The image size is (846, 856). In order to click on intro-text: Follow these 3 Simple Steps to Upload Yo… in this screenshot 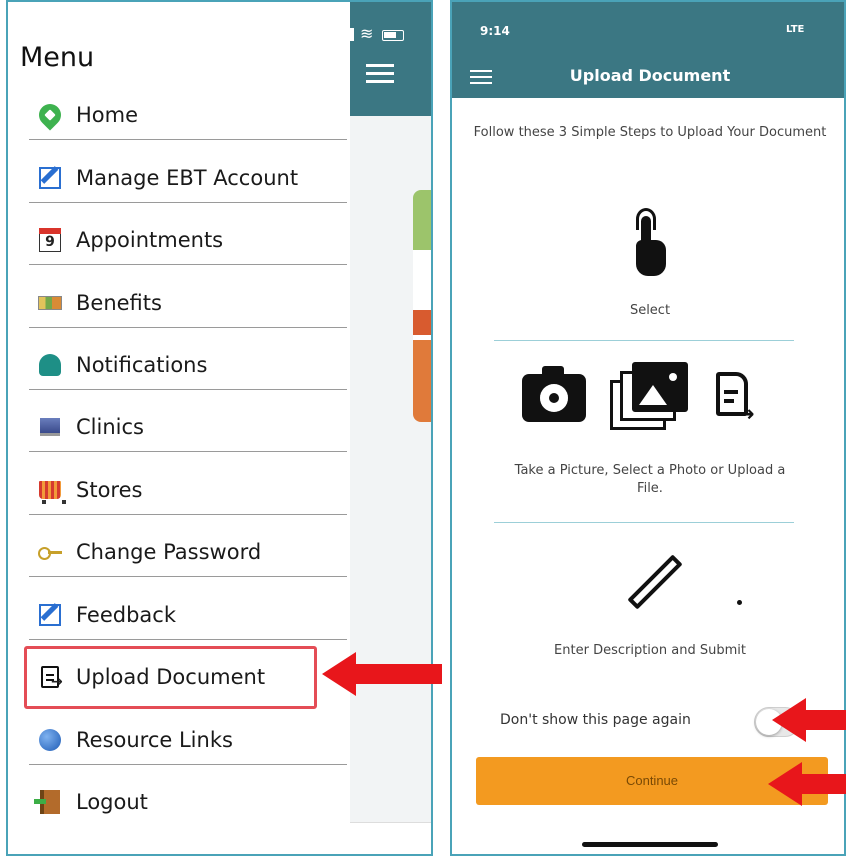, I will do `click(650, 132)`.